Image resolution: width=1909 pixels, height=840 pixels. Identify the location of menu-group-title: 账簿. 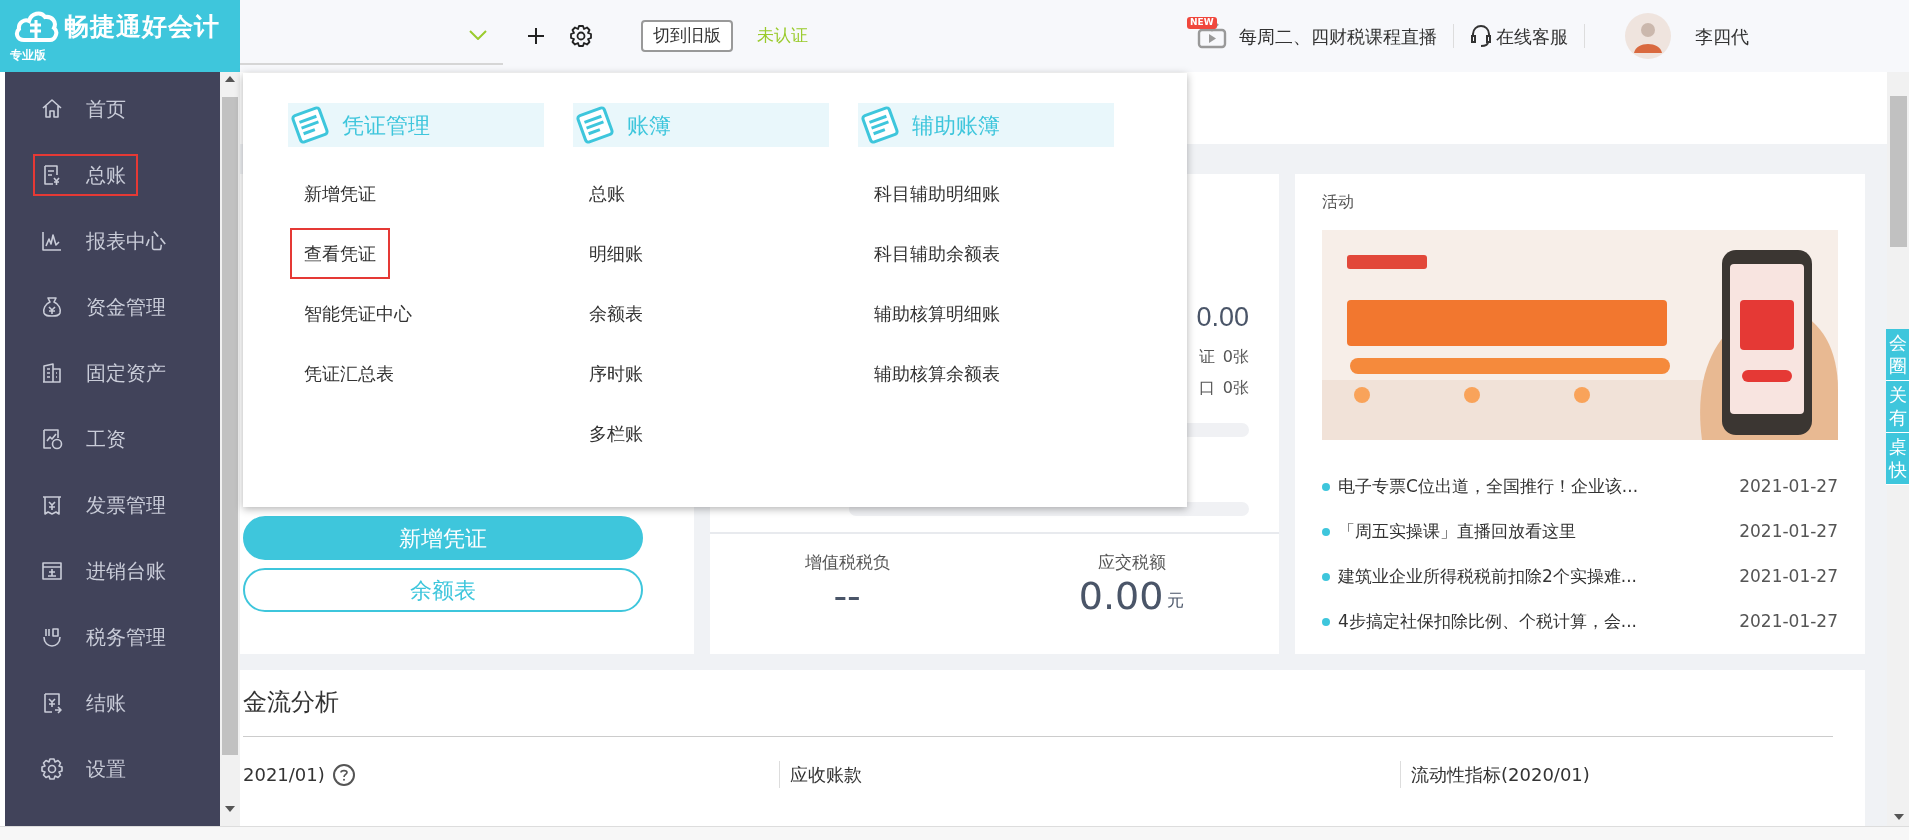
(649, 125).